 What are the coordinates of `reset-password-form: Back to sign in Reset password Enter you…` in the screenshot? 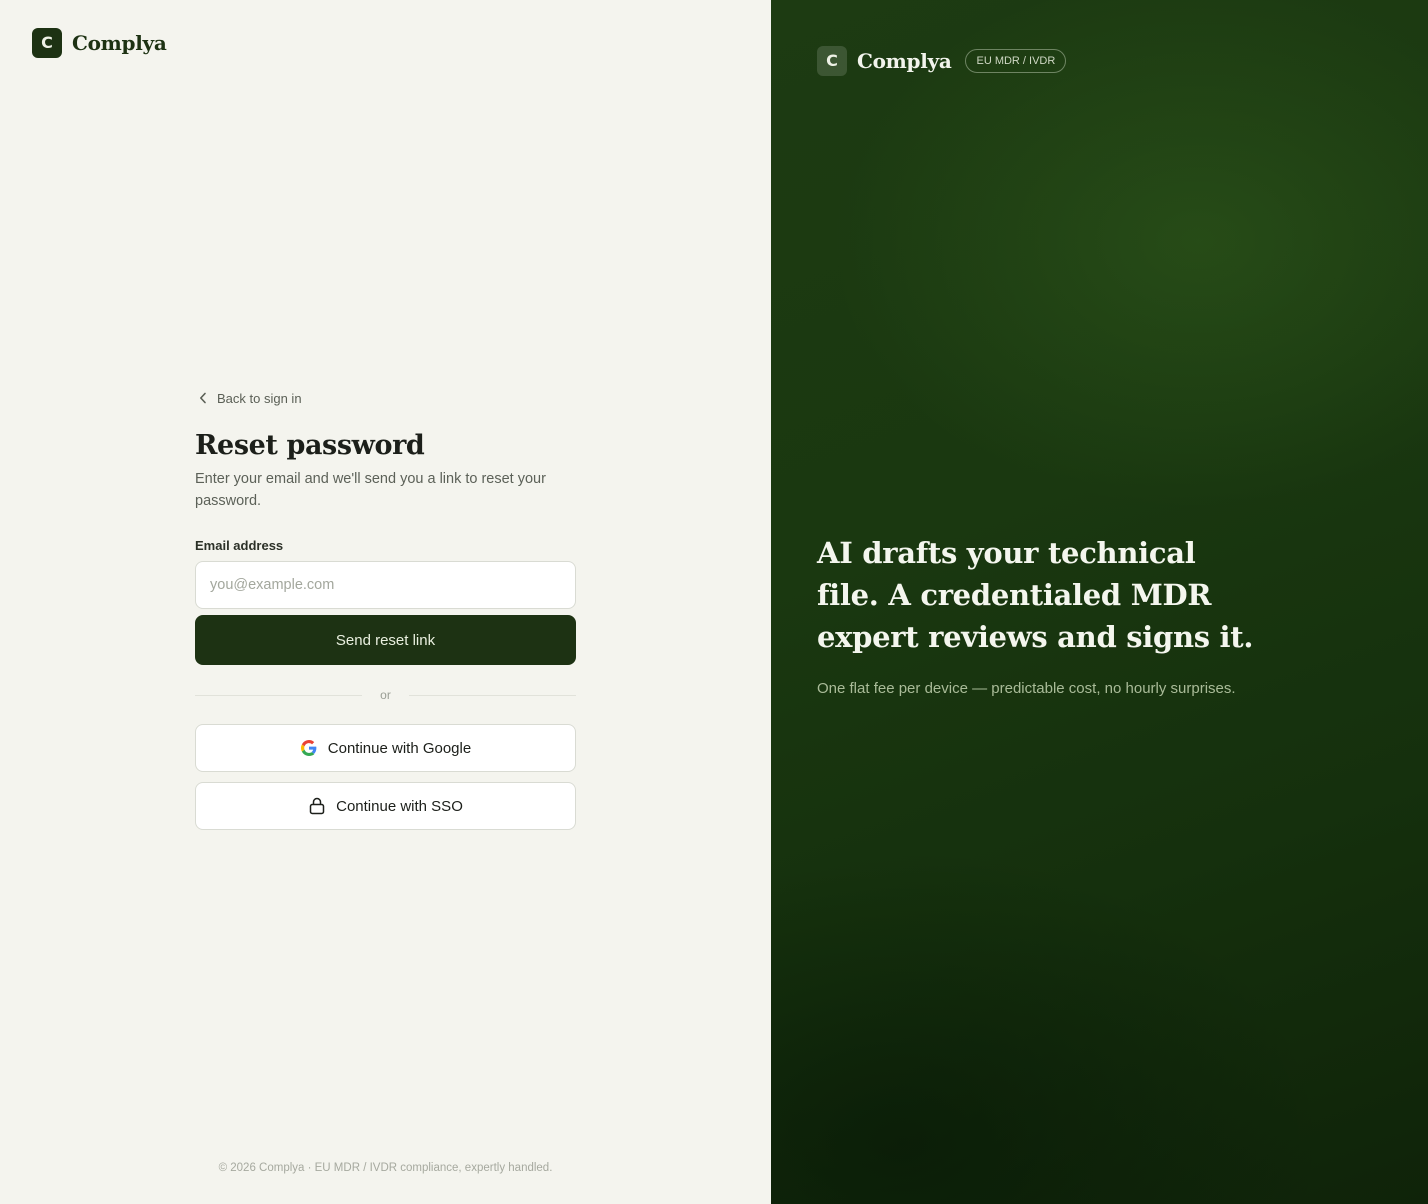 It's located at (386, 609).